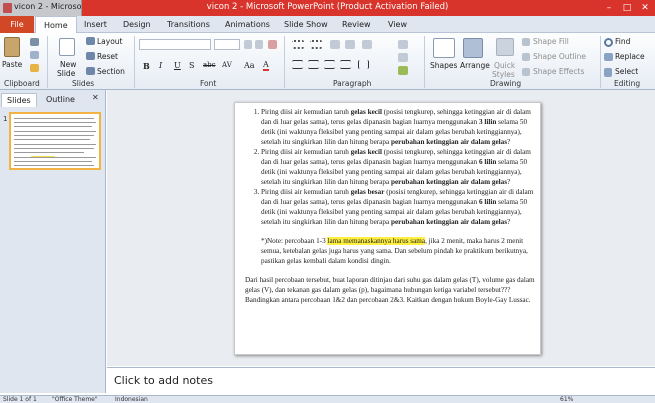 The image size is (655, 403). Describe the element at coordinates (110, 41) in the screenshot. I see `layout-button: Layout` at that location.